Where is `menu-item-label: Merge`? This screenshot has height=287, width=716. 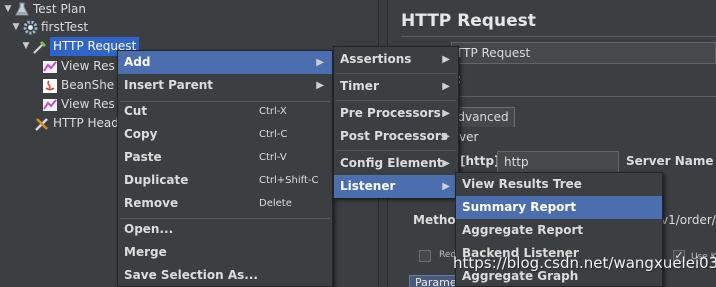 menu-item-label: Merge is located at coordinates (145, 252).